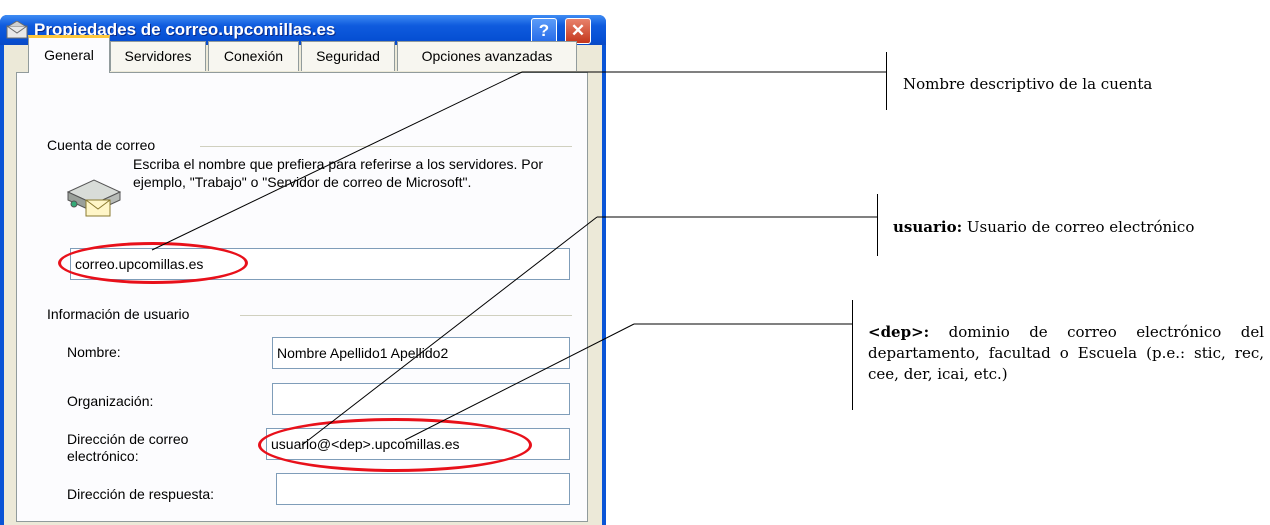 This screenshot has width=1270, height=525. Describe the element at coordinates (928, 227) in the screenshot. I see `user-annotation-term: usuario:` at that location.